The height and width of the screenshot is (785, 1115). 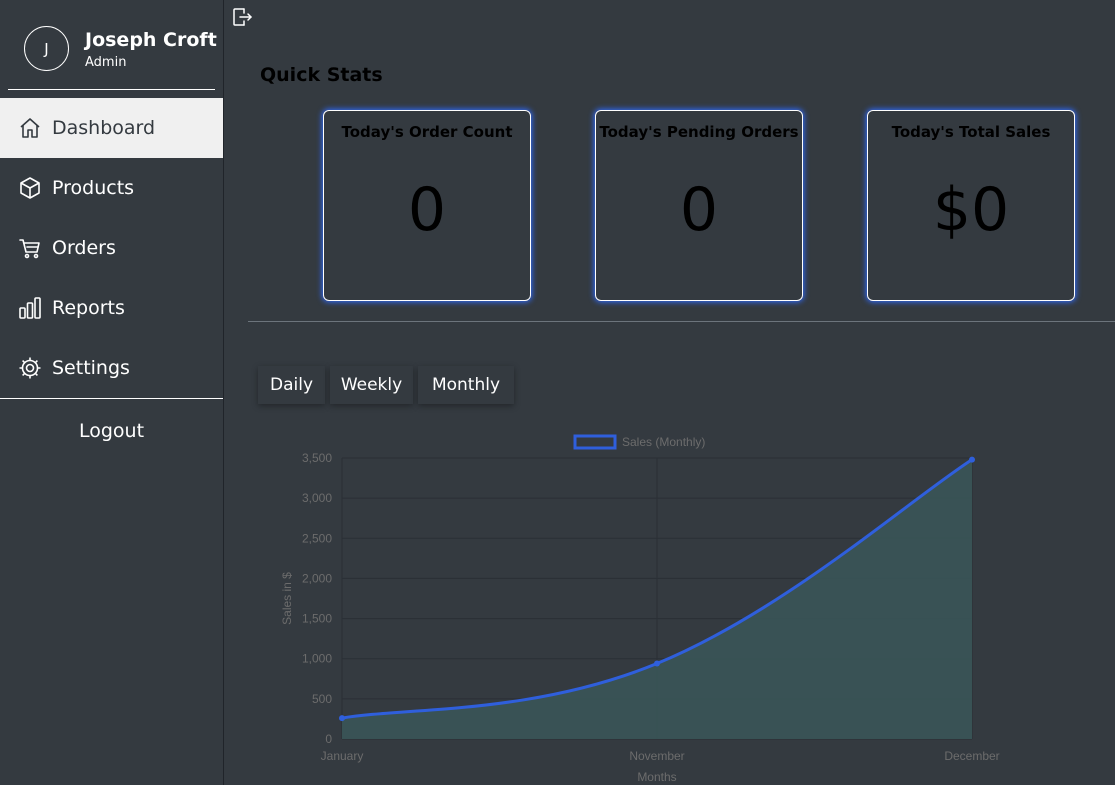 I want to click on stat-label: Today's Order Count, so click(x=427, y=132).